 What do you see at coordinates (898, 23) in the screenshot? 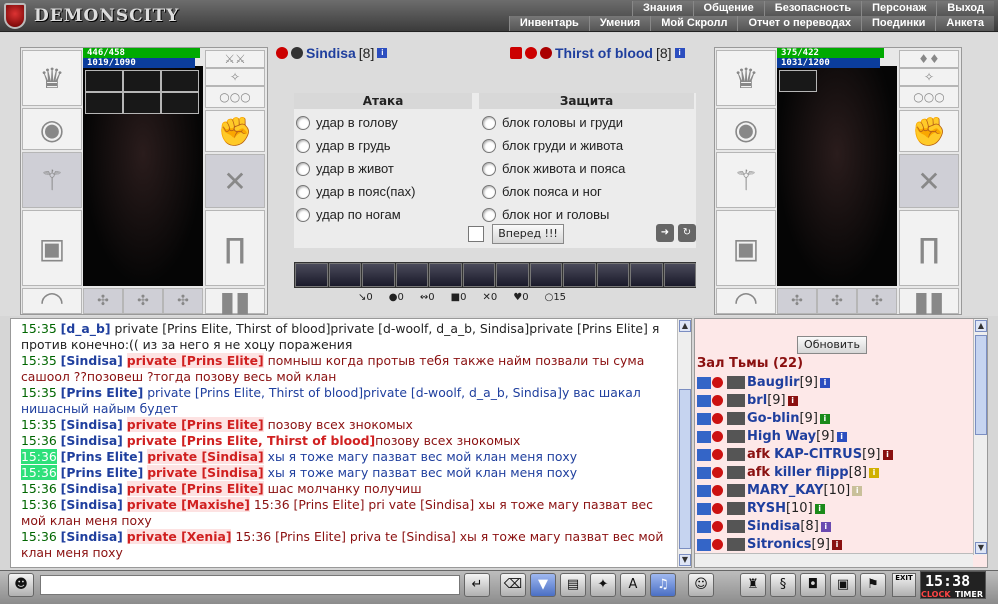
I see `menu-fights: Поединки` at bounding box center [898, 23].